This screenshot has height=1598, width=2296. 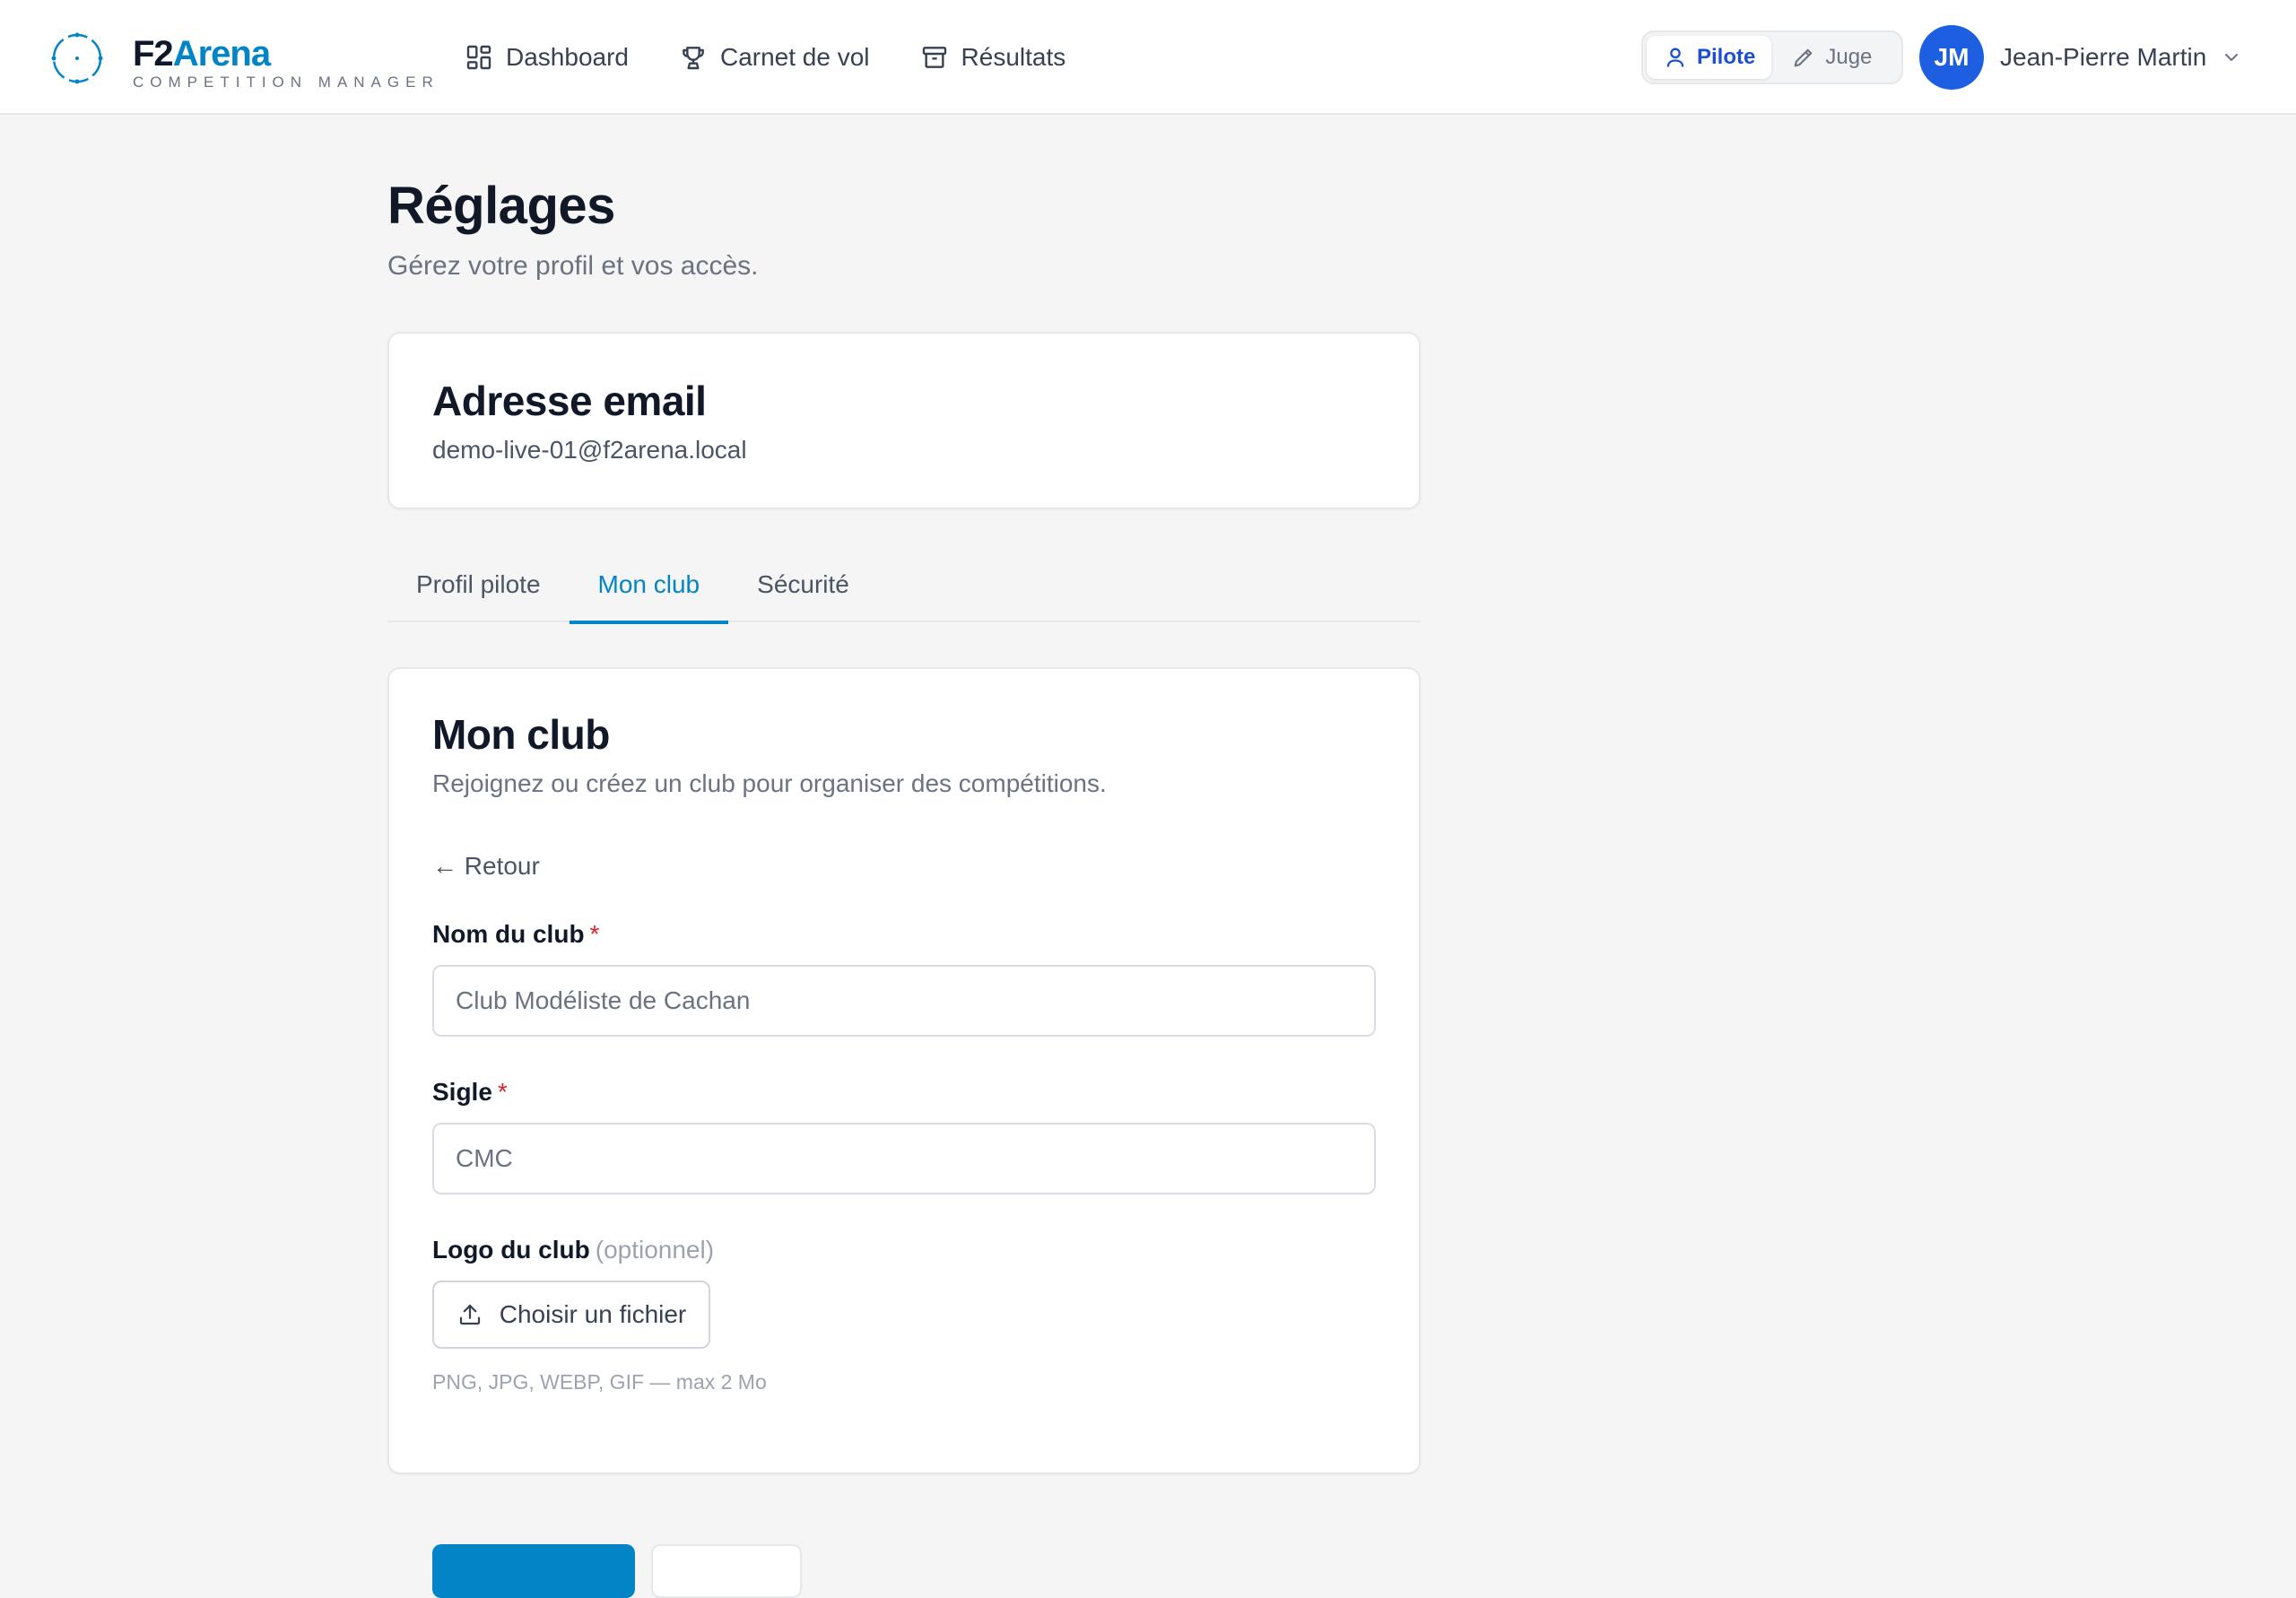 I want to click on email-value: demo-live-01@f2arena.local, so click(x=589, y=450).